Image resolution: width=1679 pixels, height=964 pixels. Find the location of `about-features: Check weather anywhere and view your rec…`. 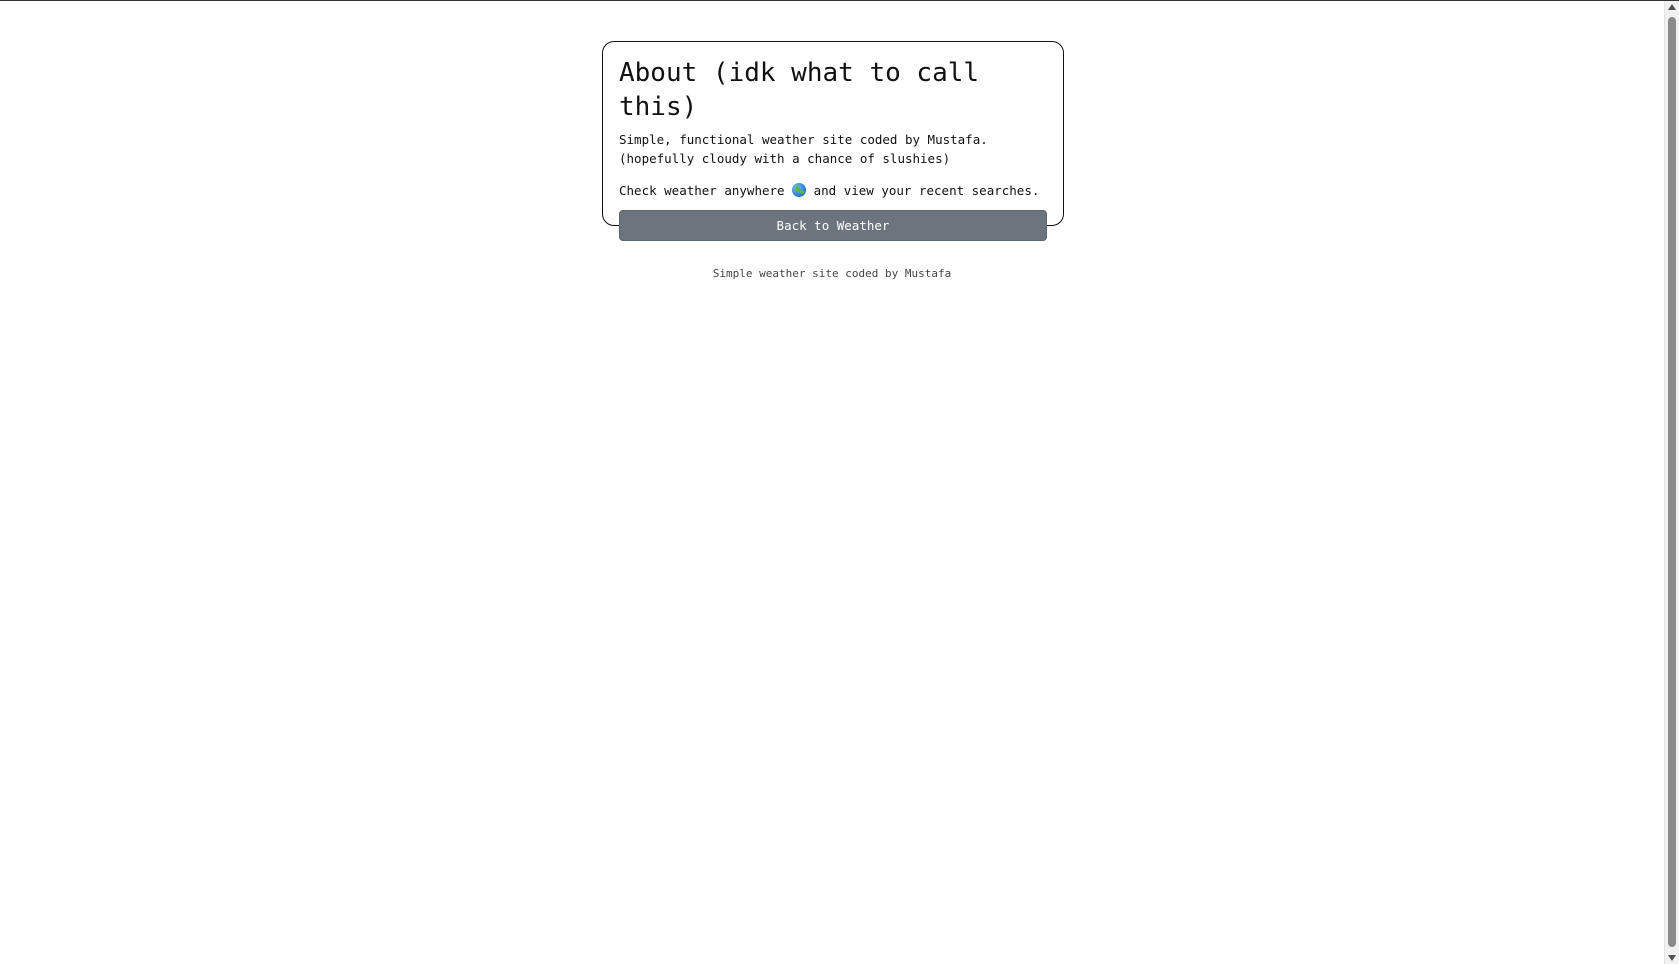

about-features: Check weather anywhere and view your rec… is located at coordinates (833, 190).